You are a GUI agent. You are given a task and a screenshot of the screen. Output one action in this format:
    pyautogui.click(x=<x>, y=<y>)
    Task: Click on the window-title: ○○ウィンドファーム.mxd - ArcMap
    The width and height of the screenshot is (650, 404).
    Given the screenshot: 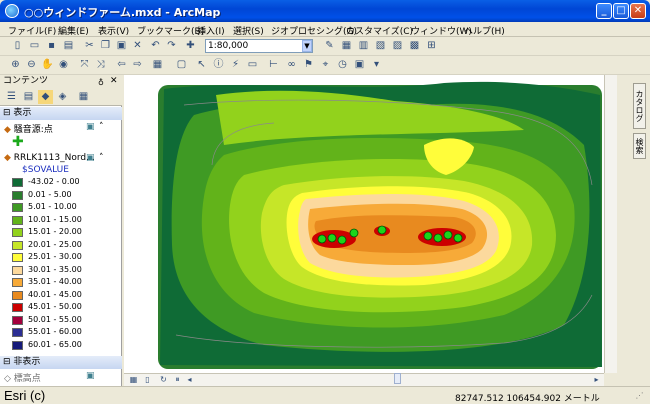 What is the action you would take?
    pyautogui.click(x=122, y=12)
    